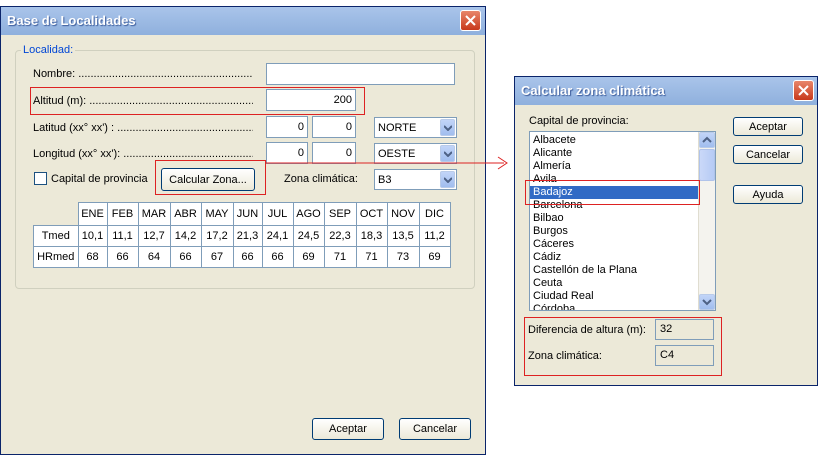  I want to click on latitud-direction-select: NORTE, so click(415, 127).